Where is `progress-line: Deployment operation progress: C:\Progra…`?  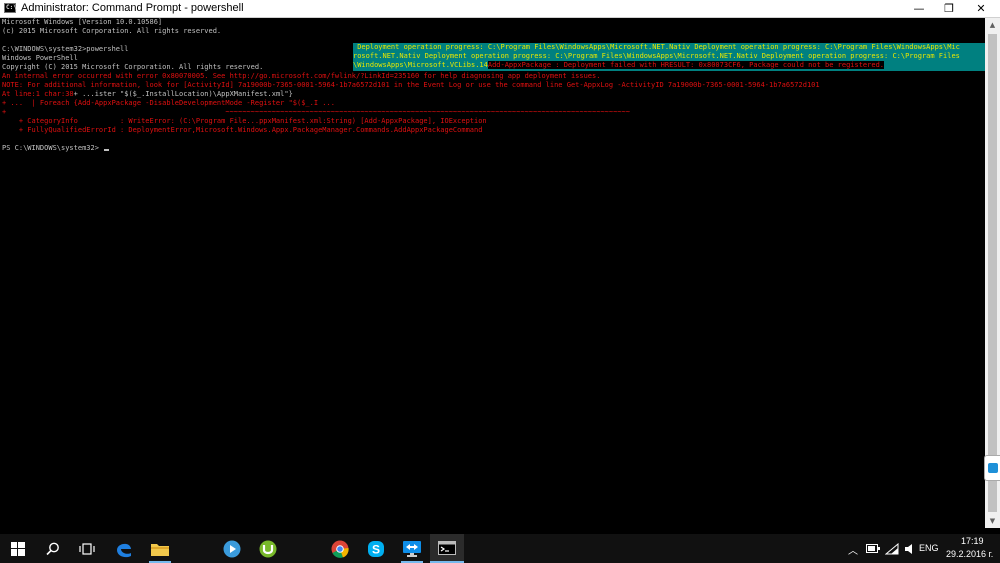 progress-line: Deployment operation progress: C:\Progra… is located at coordinates (656, 47).